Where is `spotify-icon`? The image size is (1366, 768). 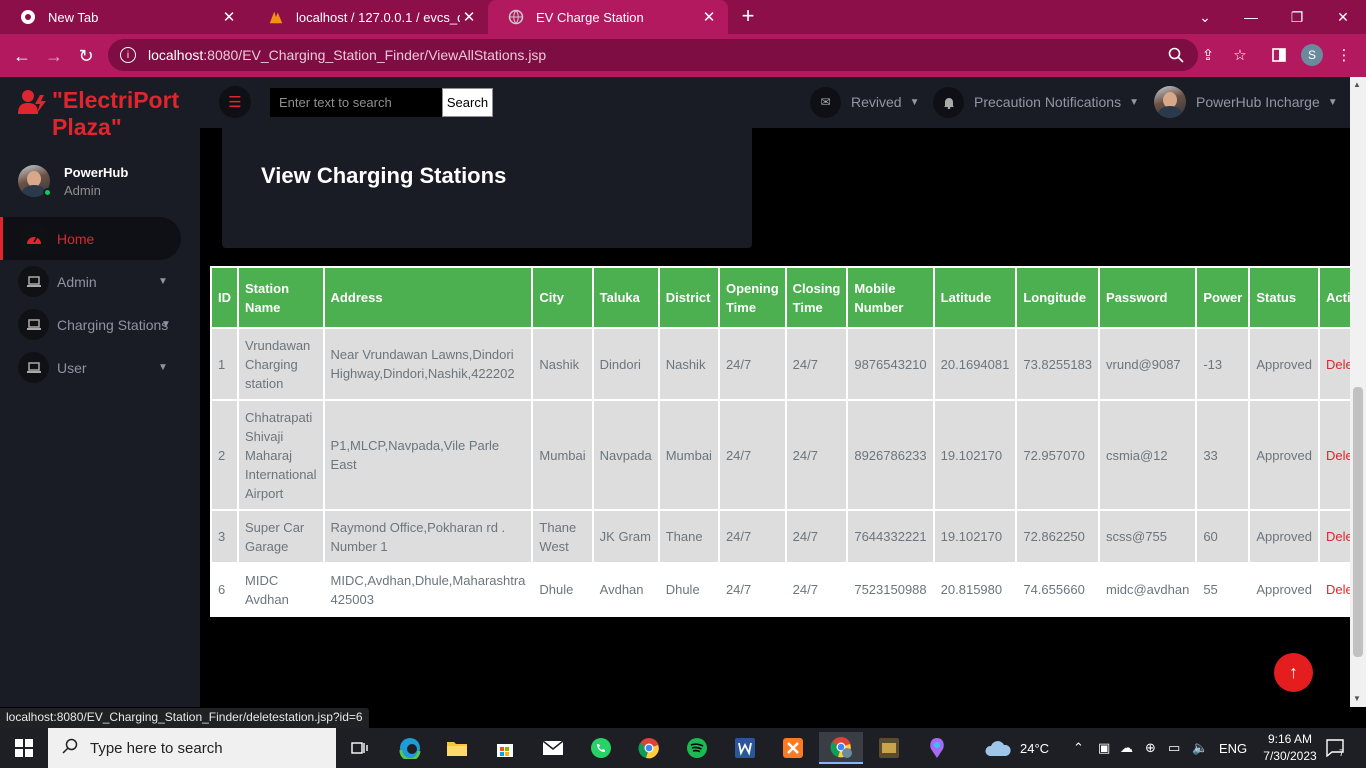 spotify-icon is located at coordinates (697, 748).